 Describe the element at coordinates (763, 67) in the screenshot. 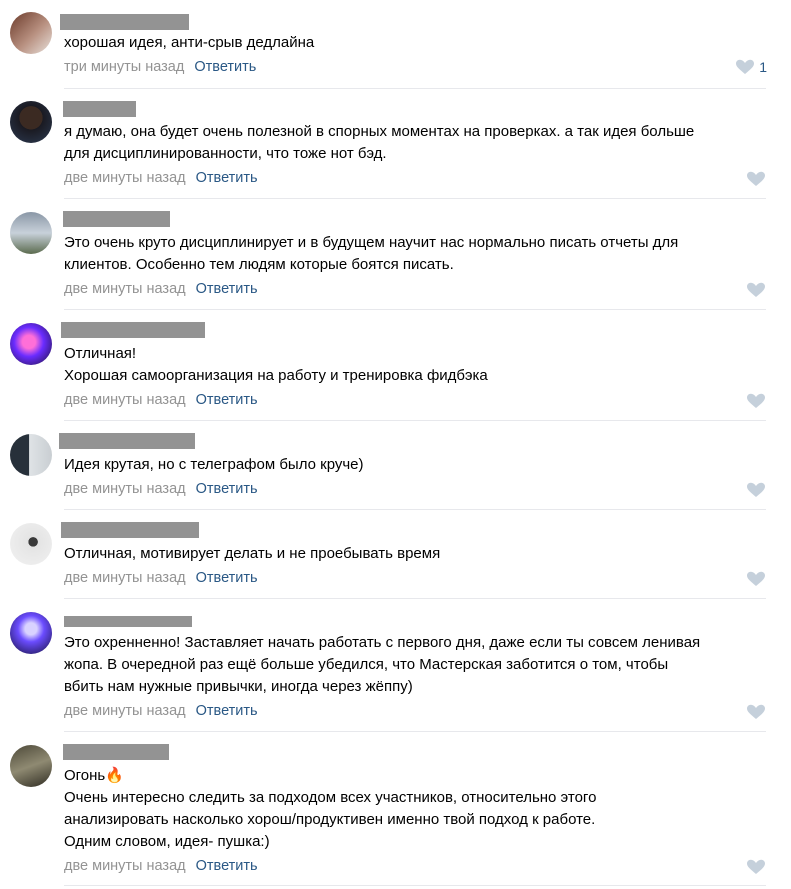

I see `like-count: 1` at that location.